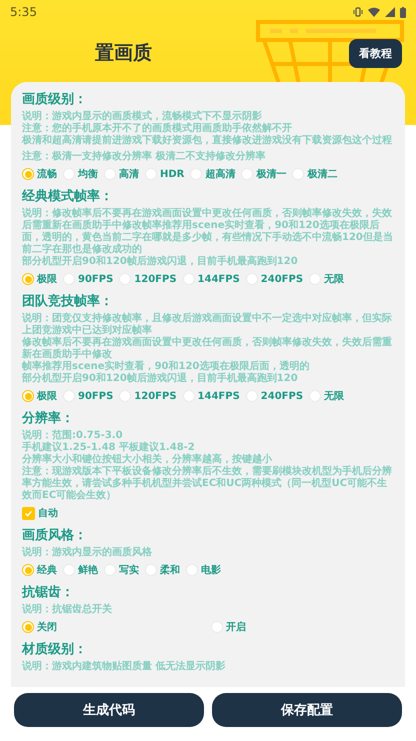 The image size is (416, 741). Describe the element at coordinates (263, 174) in the screenshot. I see `radio-option: 极清一` at that location.